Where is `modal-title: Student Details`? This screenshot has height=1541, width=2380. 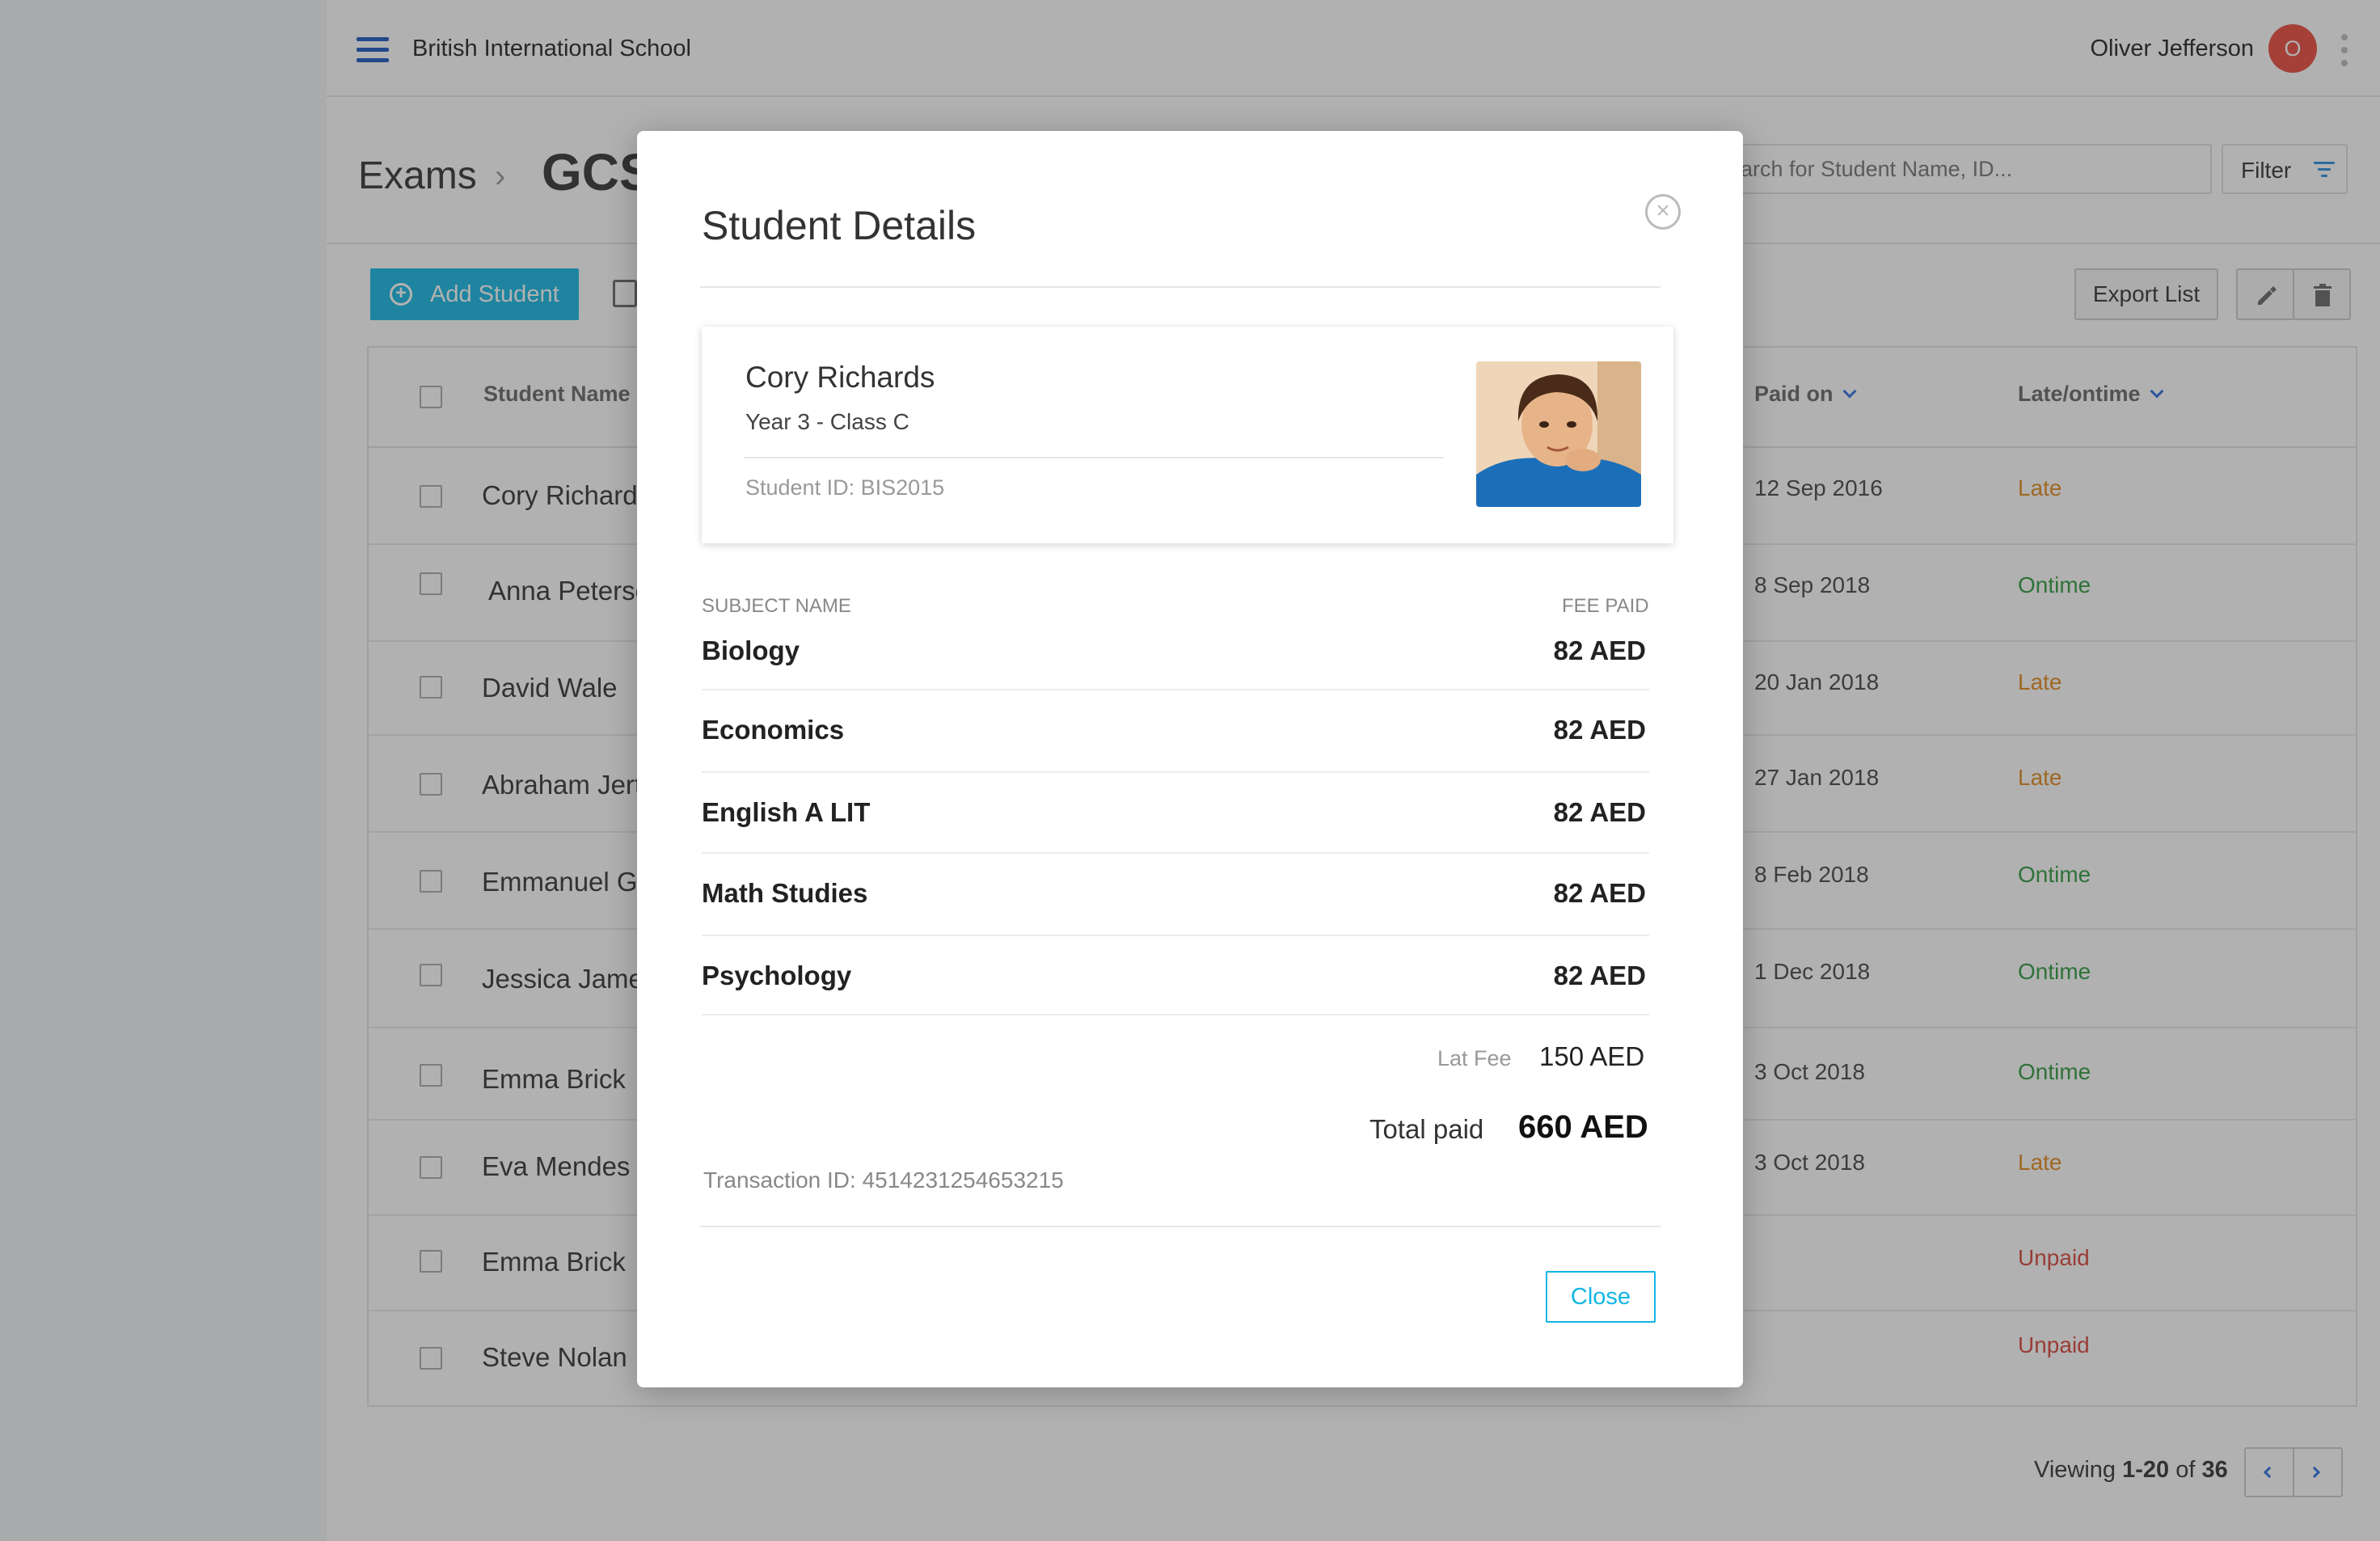 modal-title: Student Details is located at coordinates (840, 225).